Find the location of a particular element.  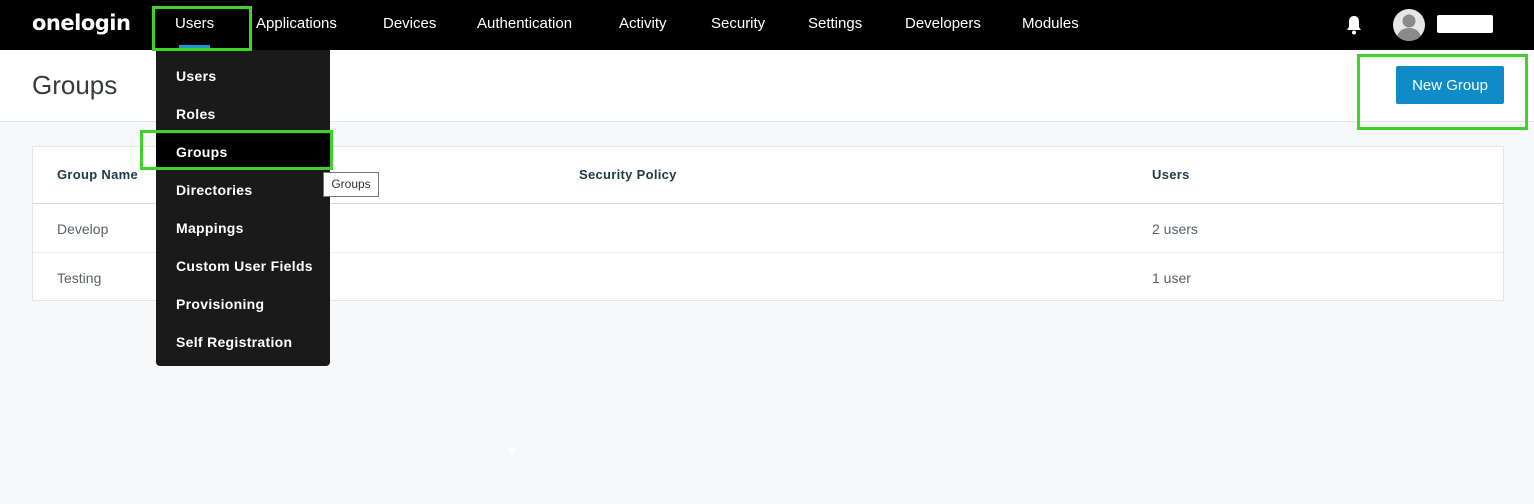

nav-security: Security is located at coordinates (738, 25).